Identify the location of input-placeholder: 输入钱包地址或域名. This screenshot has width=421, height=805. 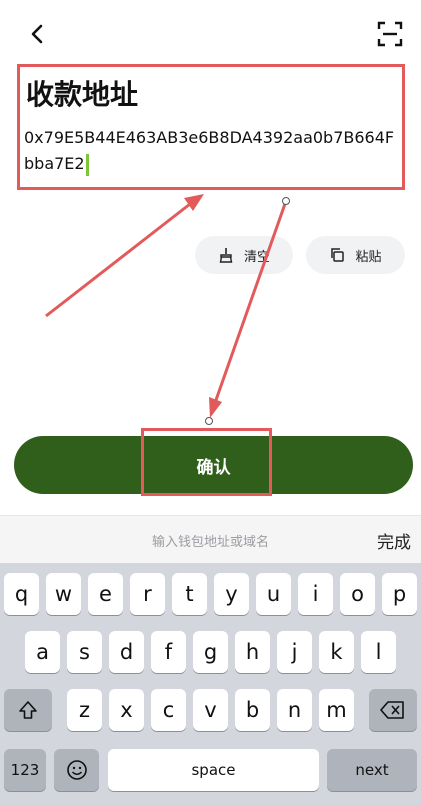
(210, 542).